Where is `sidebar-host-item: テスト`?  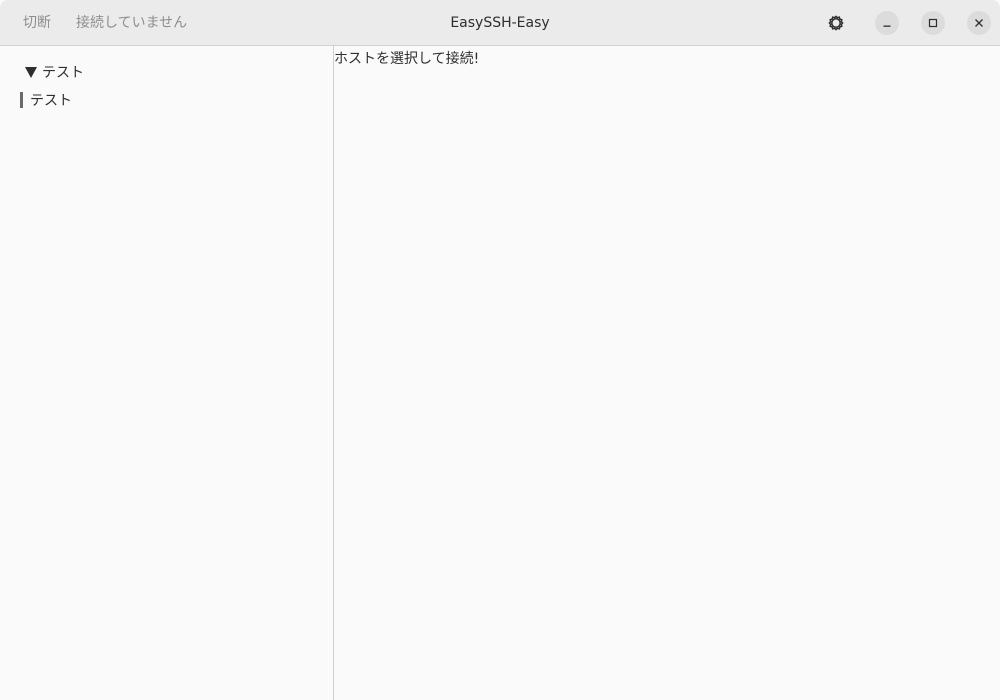 sidebar-host-item: テスト is located at coordinates (46, 100).